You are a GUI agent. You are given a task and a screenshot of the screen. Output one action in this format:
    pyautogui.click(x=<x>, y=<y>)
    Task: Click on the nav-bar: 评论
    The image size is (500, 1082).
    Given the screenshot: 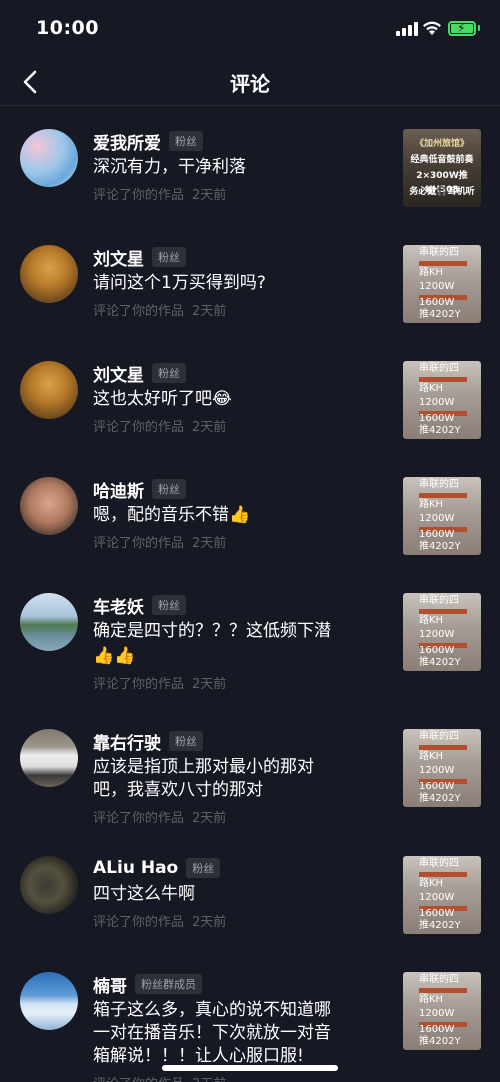 What is the action you would take?
    pyautogui.click(x=250, y=82)
    